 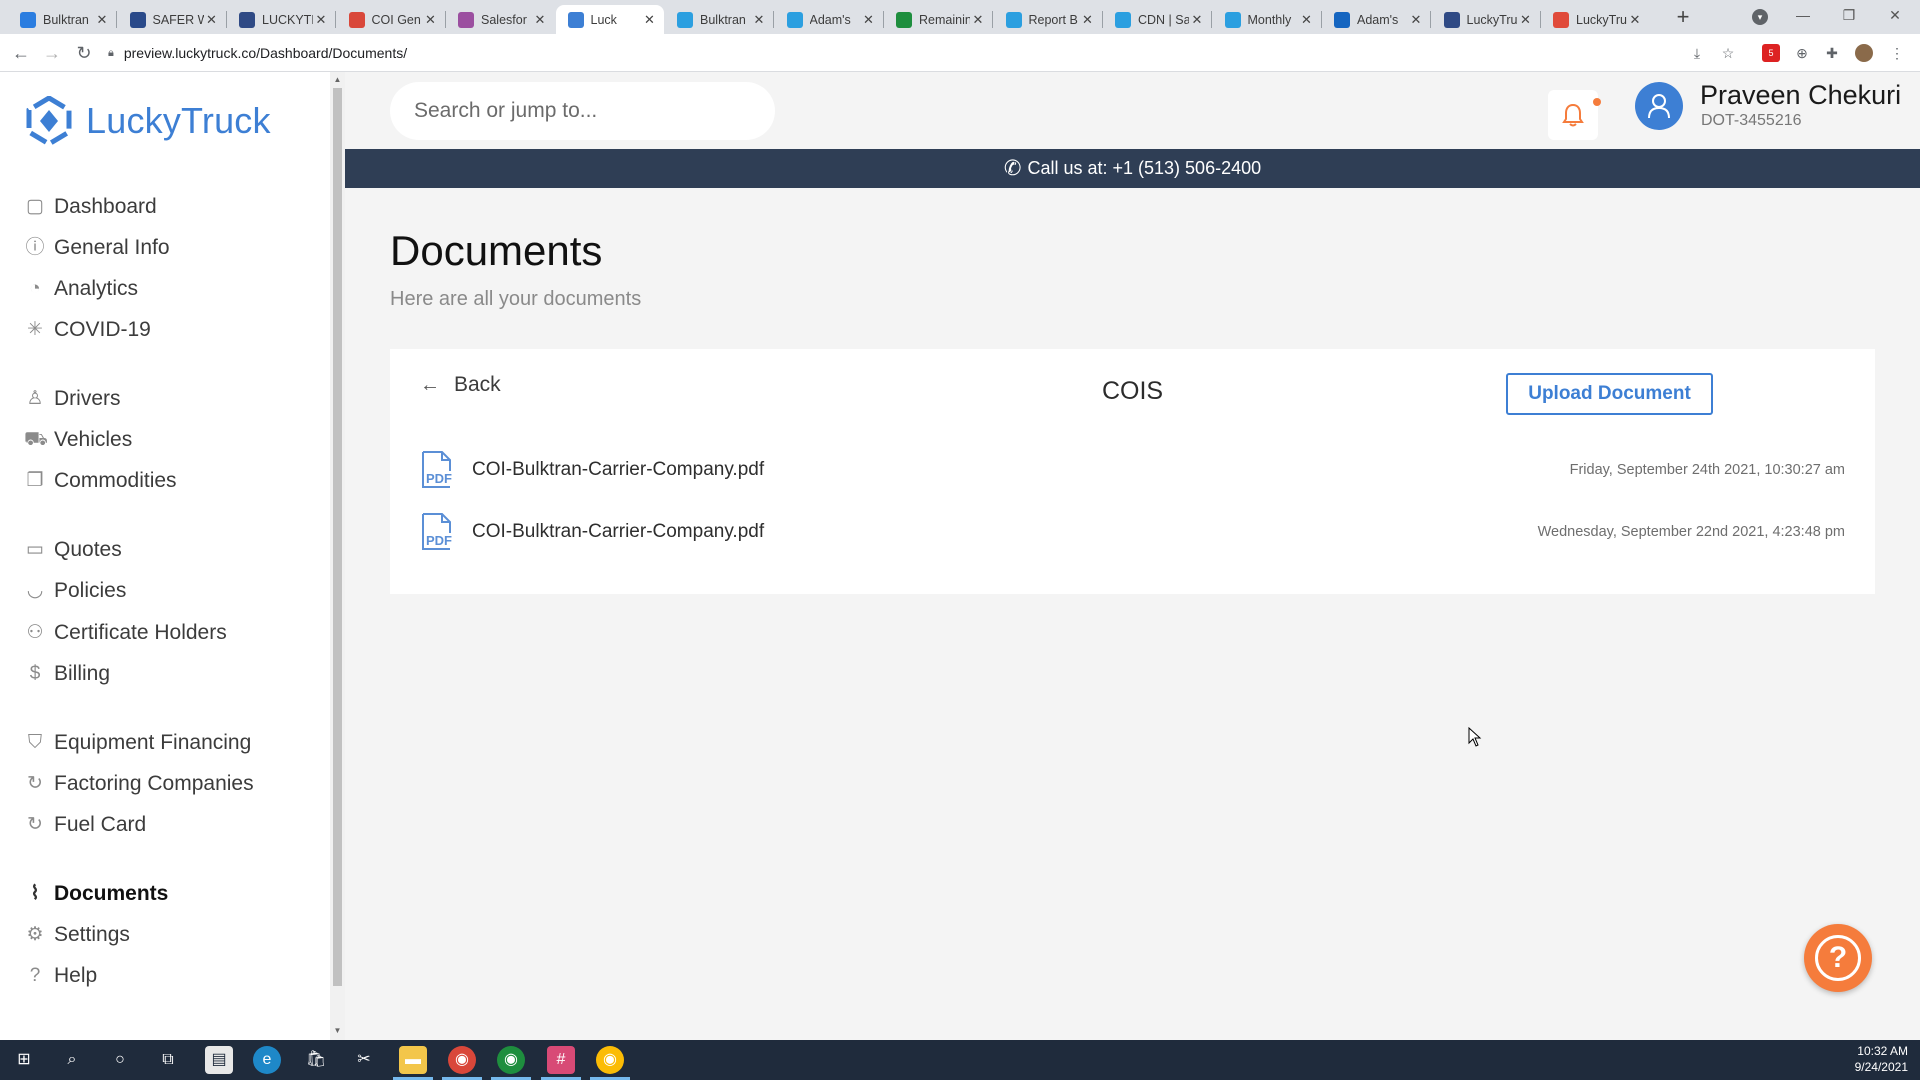 What do you see at coordinates (90, 207) in the screenshot?
I see `sidebar-item-dashboard: ▢ Dashboard` at bounding box center [90, 207].